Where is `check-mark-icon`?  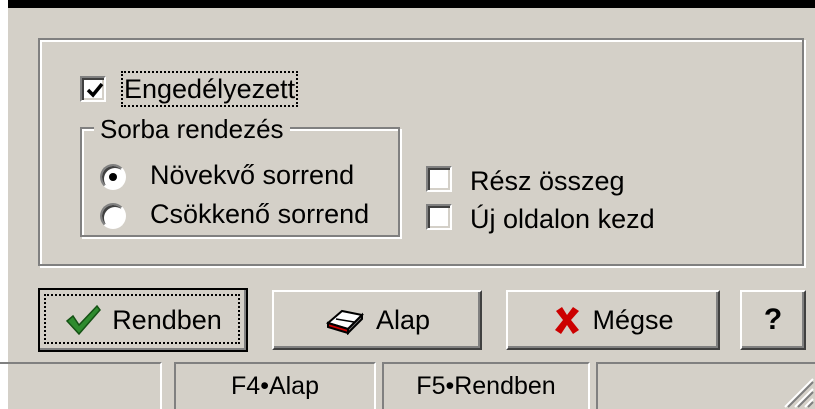 check-mark-icon is located at coordinates (95, 90).